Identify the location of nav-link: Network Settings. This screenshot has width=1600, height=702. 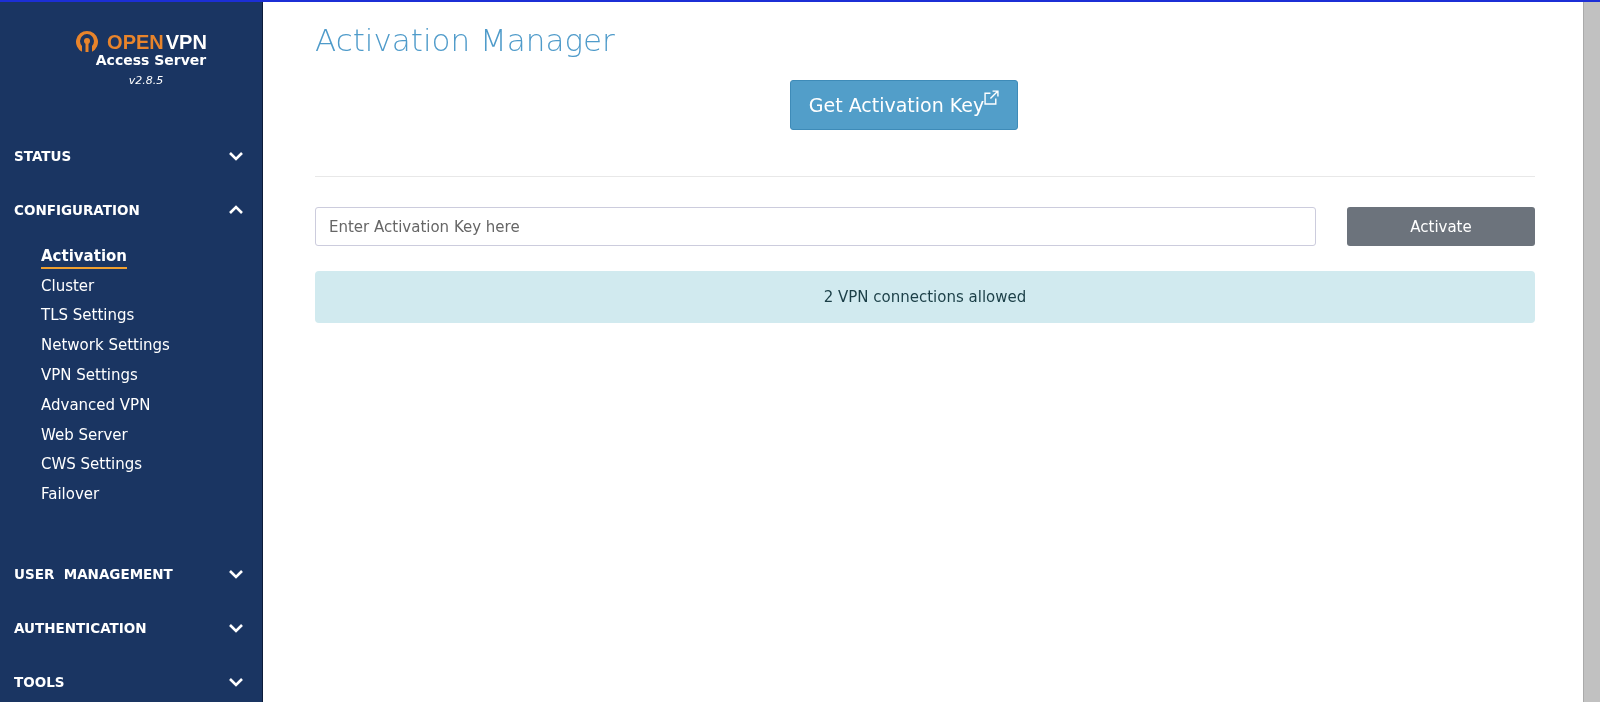
(105, 347).